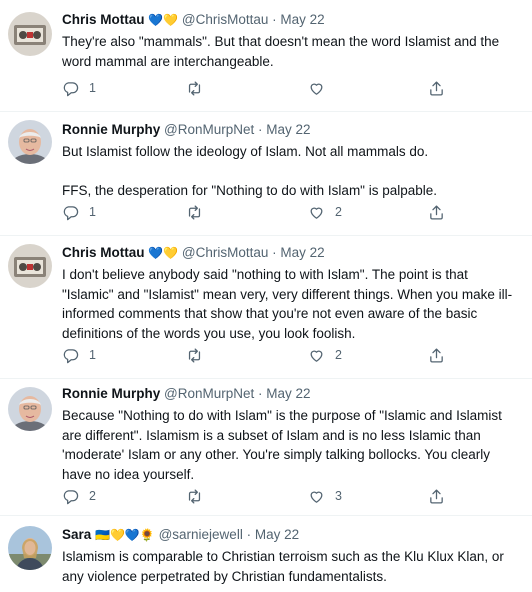 The image size is (532, 592). What do you see at coordinates (92, 496) in the screenshot?
I see `reply-count: 2` at bounding box center [92, 496].